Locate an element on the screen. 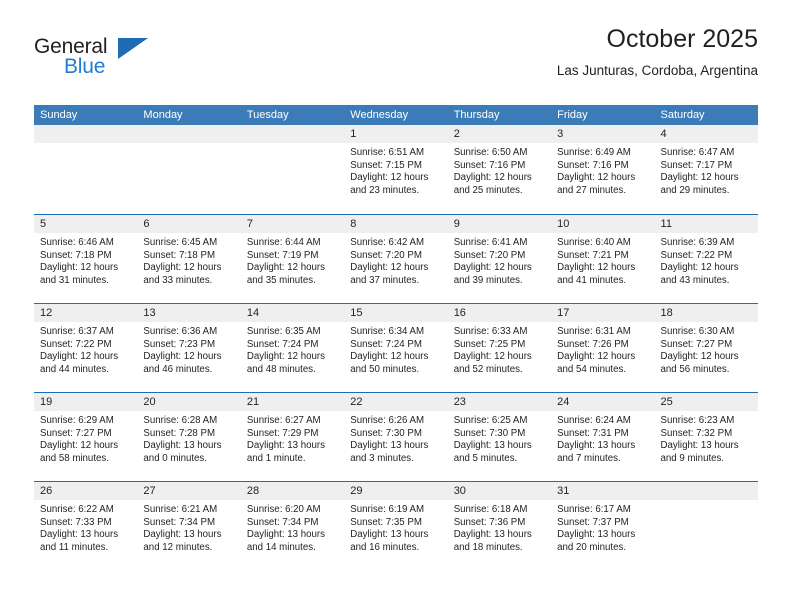 The height and width of the screenshot is (612, 792). day-number: 27 is located at coordinates (189, 491).